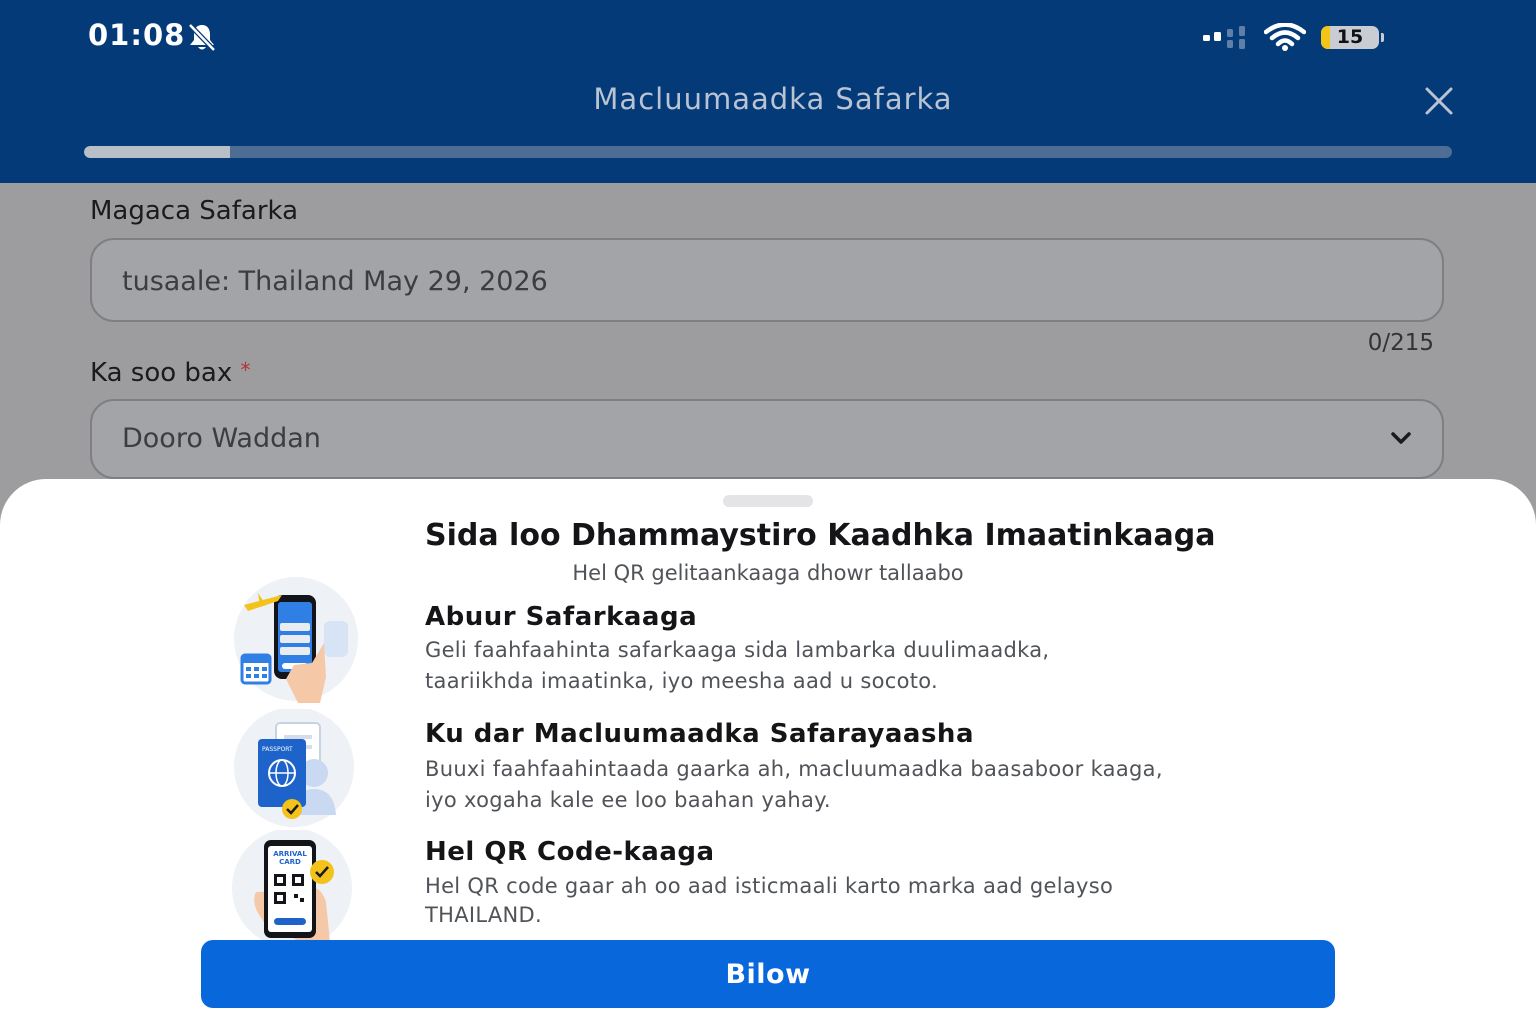 Image resolution: width=1536 pixels, height=1024 pixels. Describe the element at coordinates (296, 640) in the screenshot. I see `phone-checklist-plane-icon` at that location.